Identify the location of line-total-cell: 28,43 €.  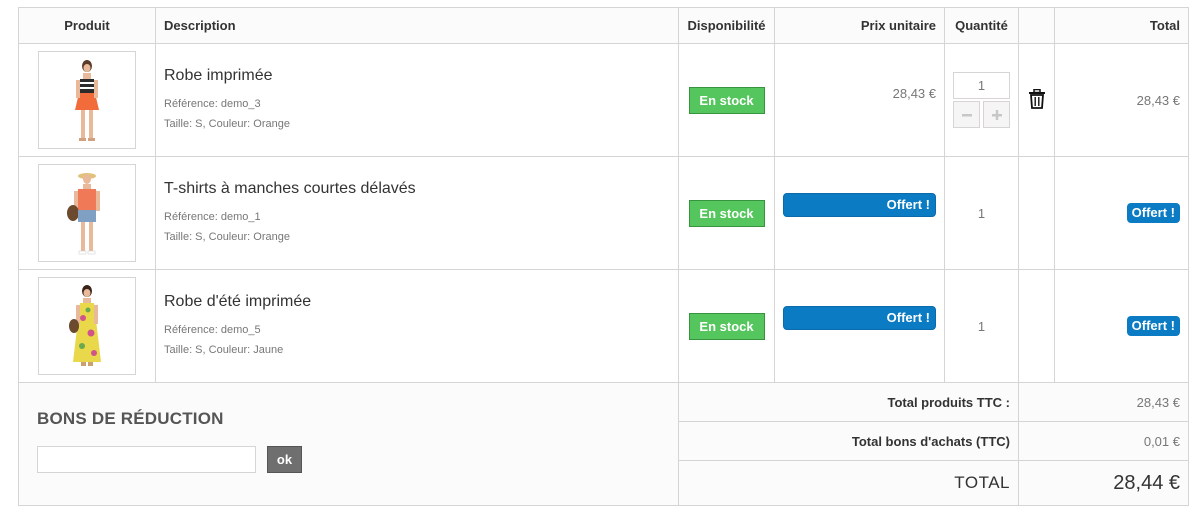
(1121, 100).